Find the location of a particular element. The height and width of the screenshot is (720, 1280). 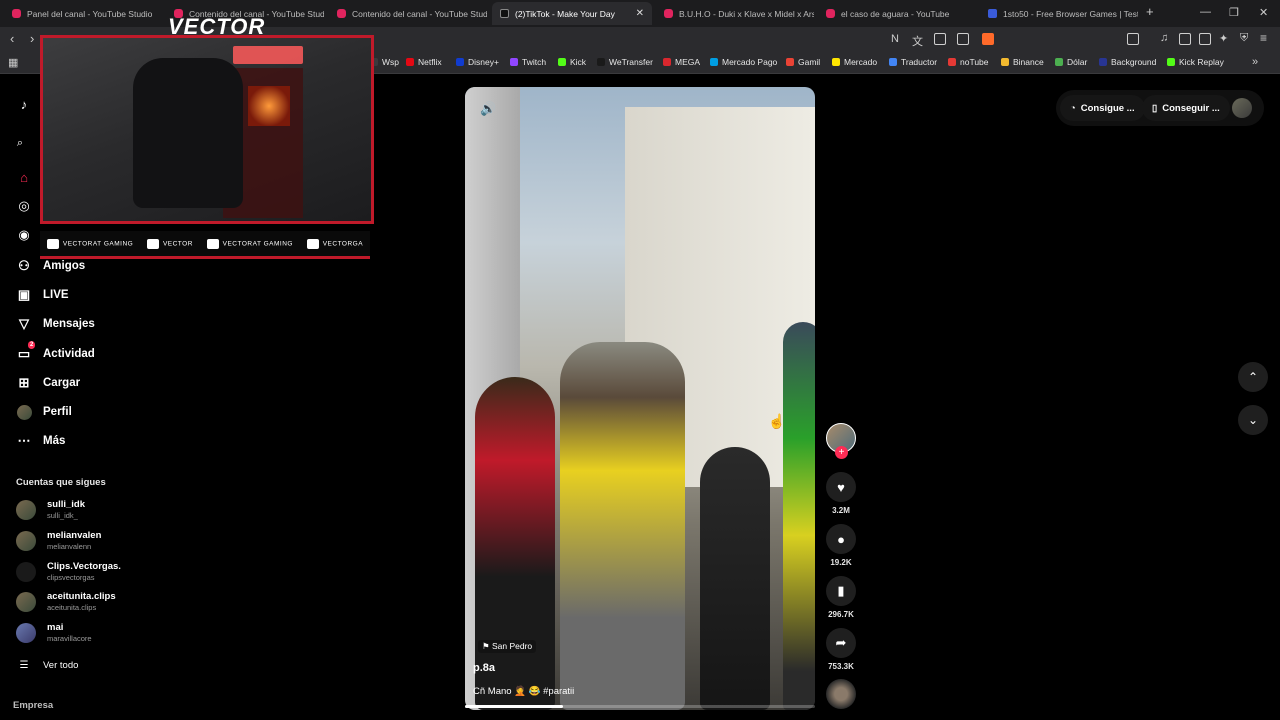

more-bookmarks-icon: » is located at coordinates (1255, 62).